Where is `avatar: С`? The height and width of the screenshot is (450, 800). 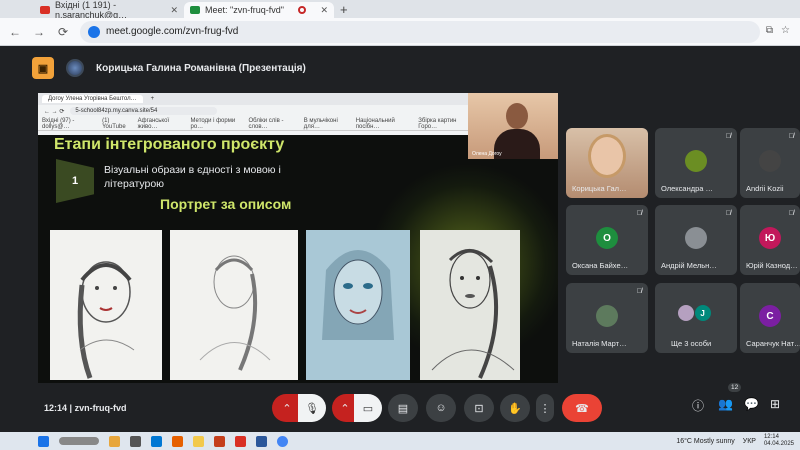
avatar: С is located at coordinates (770, 316).